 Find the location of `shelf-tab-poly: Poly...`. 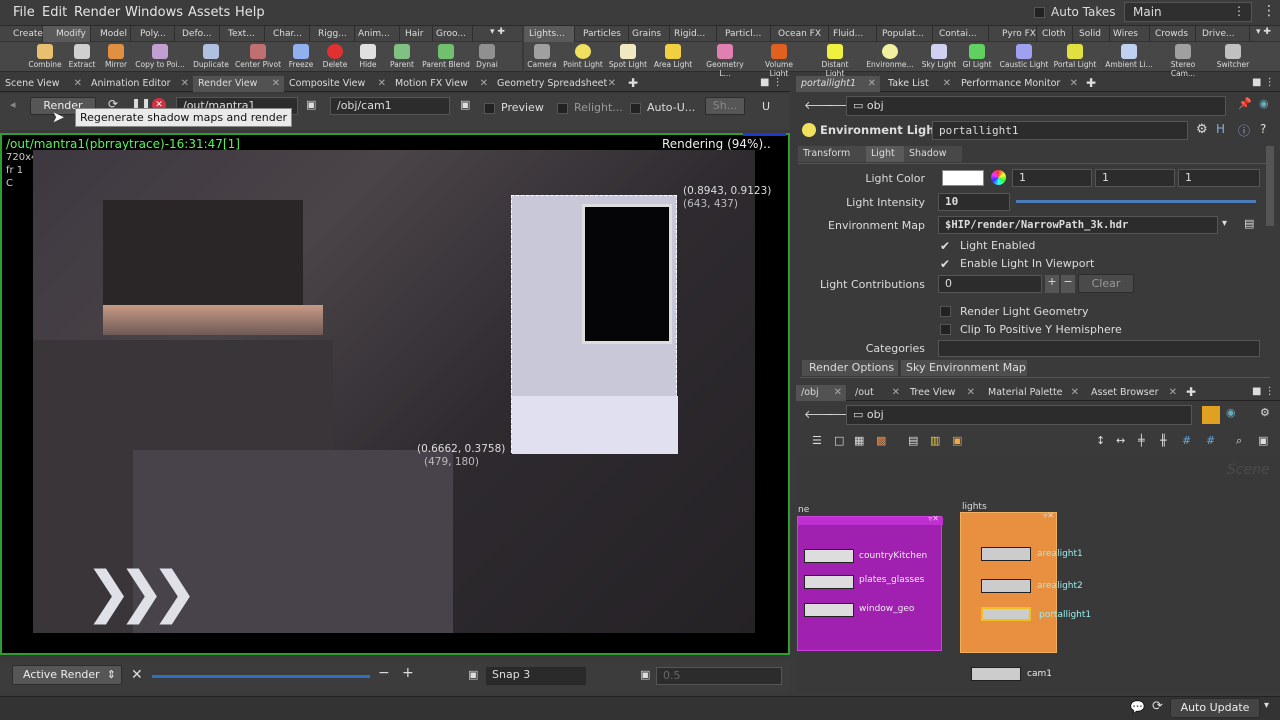

shelf-tab-poly: Poly... is located at coordinates (153, 34).